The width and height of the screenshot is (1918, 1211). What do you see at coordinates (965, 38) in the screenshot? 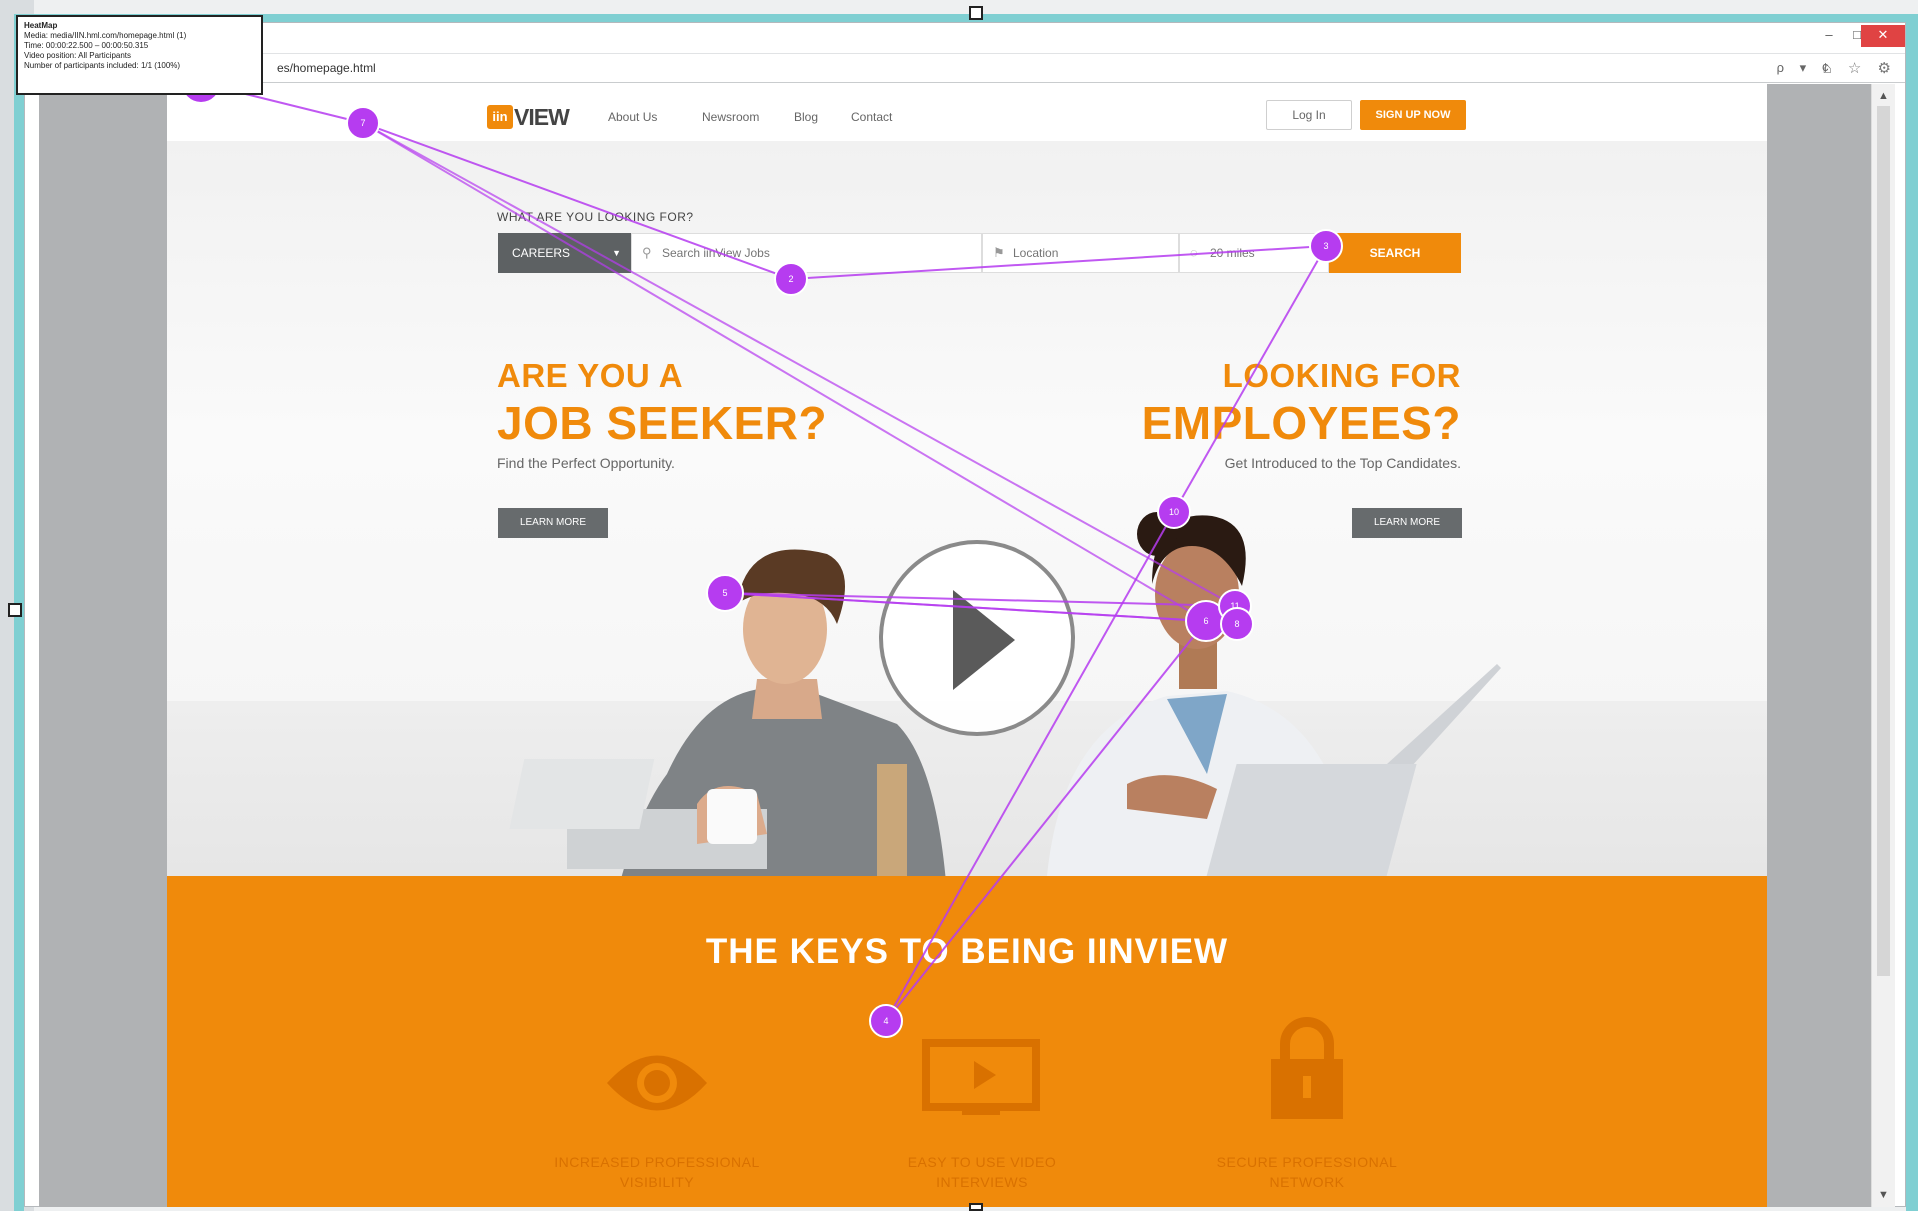
I see `window-title-bar: – □ ✕` at bounding box center [965, 38].